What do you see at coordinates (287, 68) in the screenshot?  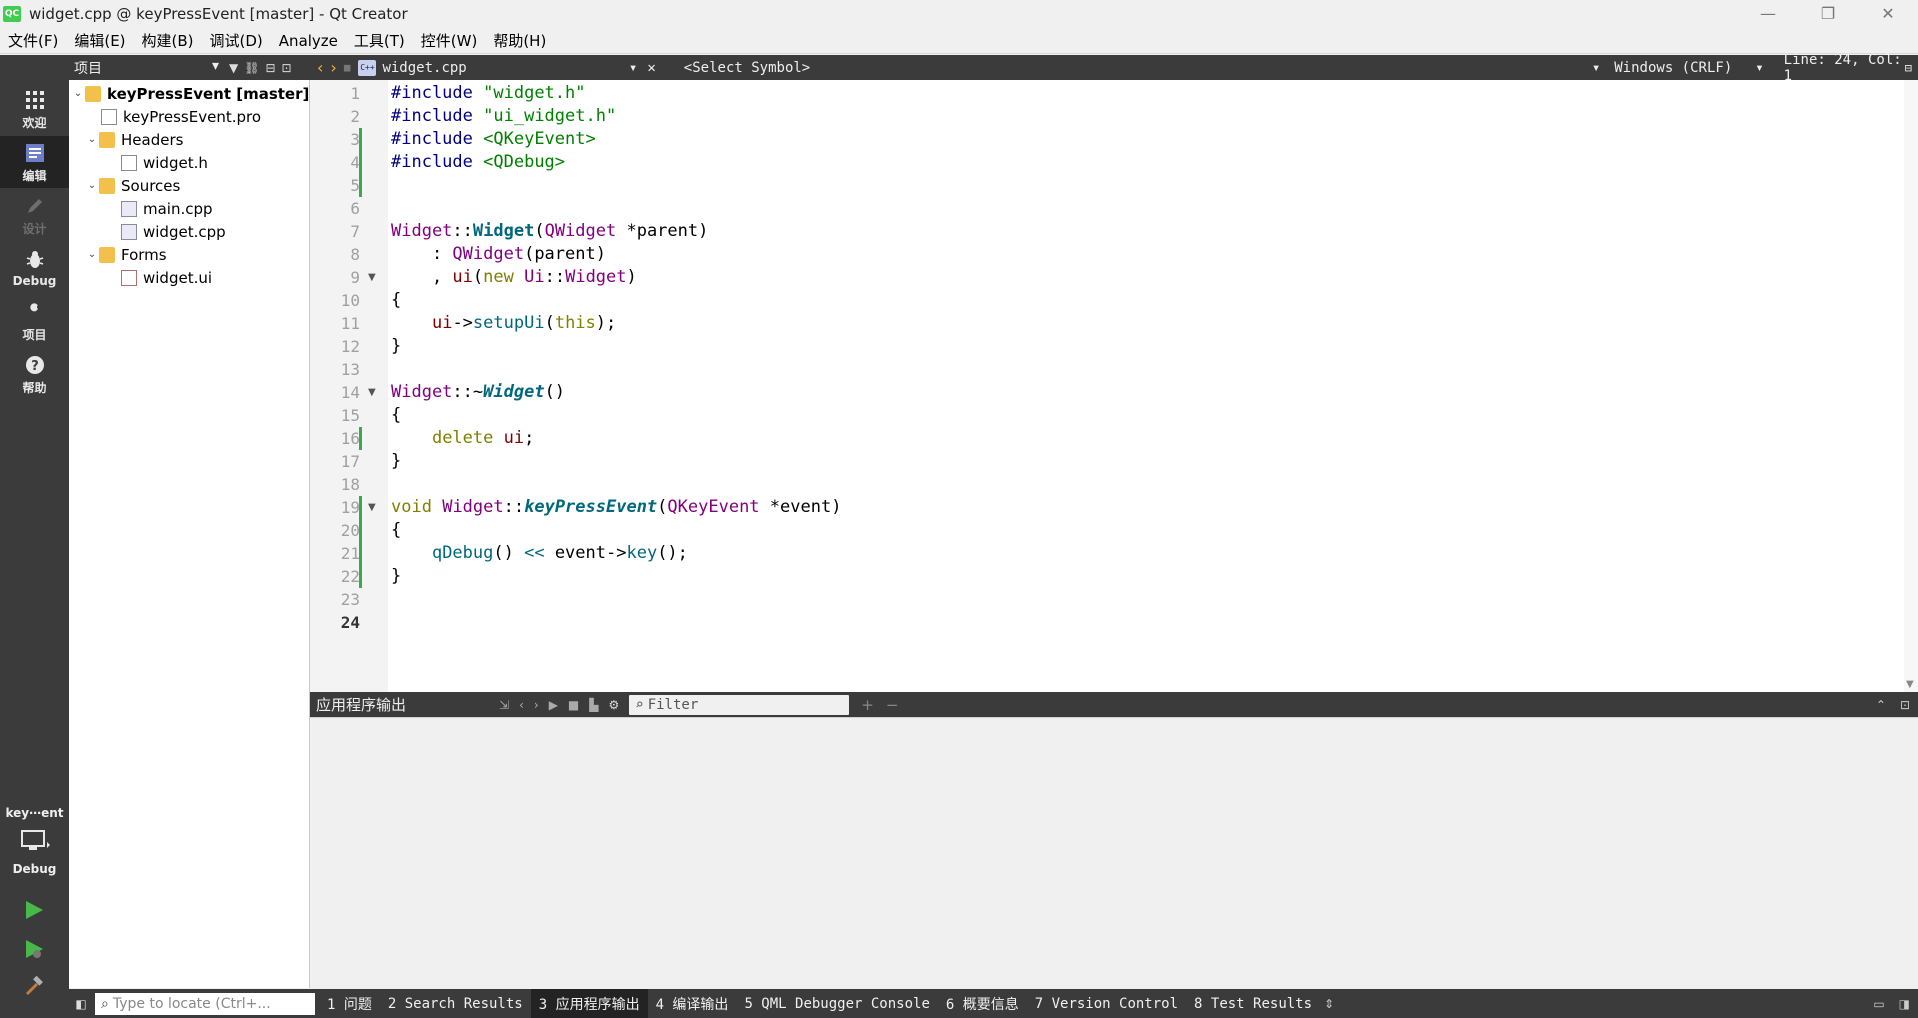 I see `close-panel-icon: ⊡` at bounding box center [287, 68].